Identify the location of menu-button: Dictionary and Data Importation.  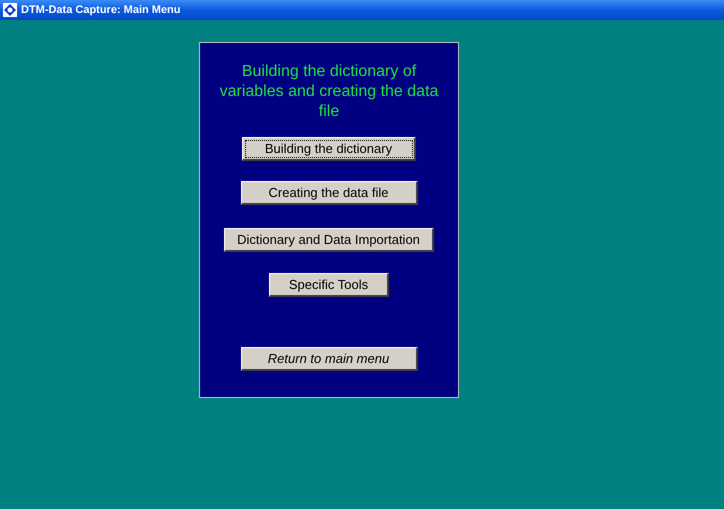
(329, 240).